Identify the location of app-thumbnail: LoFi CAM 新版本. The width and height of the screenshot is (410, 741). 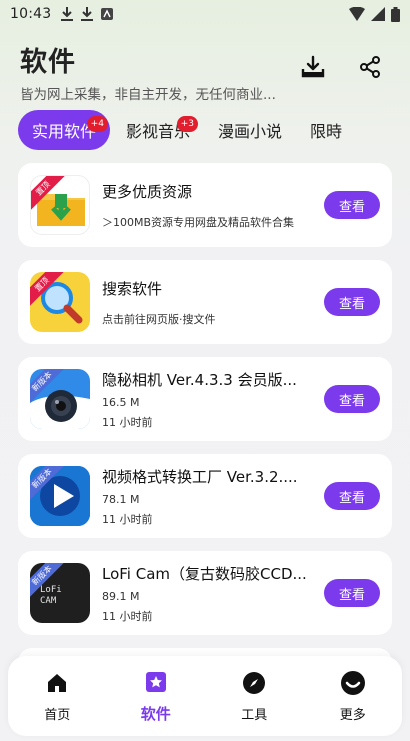
(60, 593).